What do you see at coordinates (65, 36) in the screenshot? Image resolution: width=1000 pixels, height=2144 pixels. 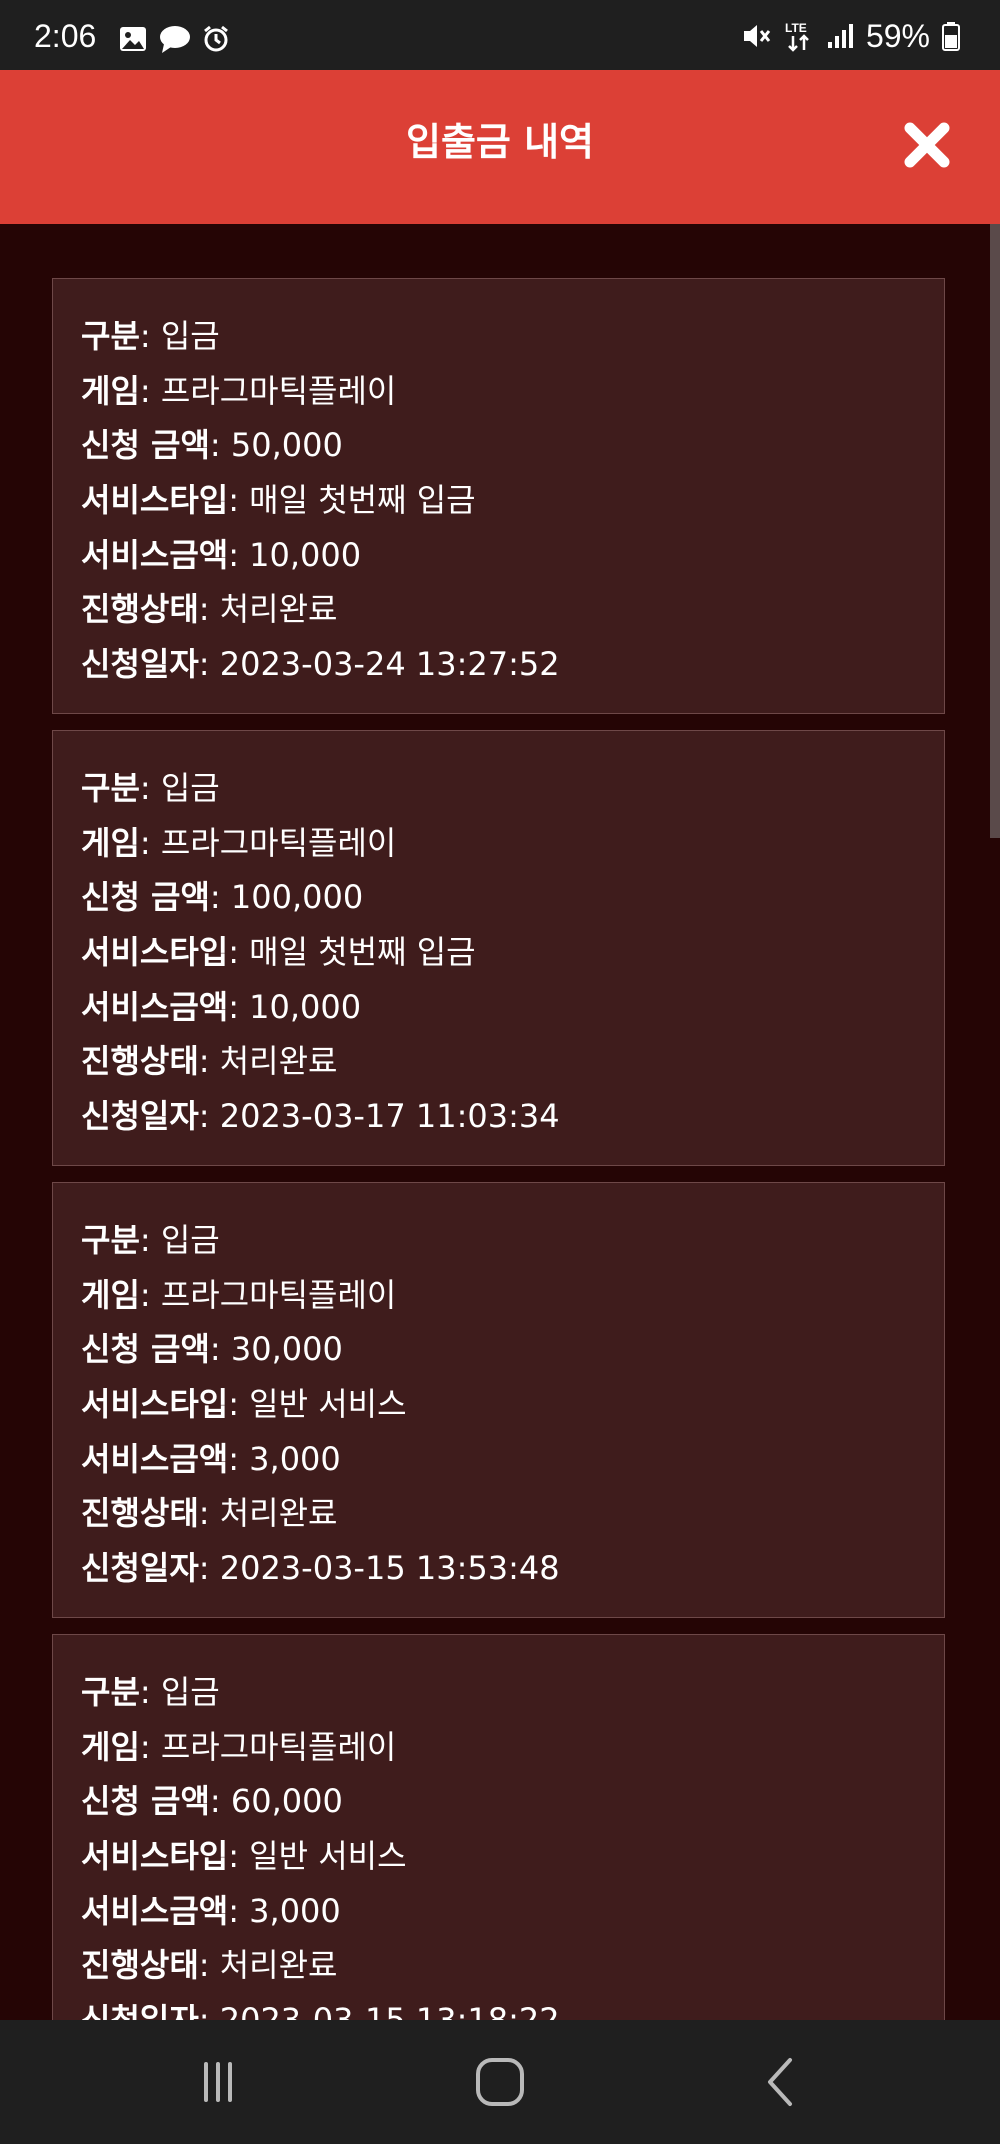 I see `status-time: 2:06` at bounding box center [65, 36].